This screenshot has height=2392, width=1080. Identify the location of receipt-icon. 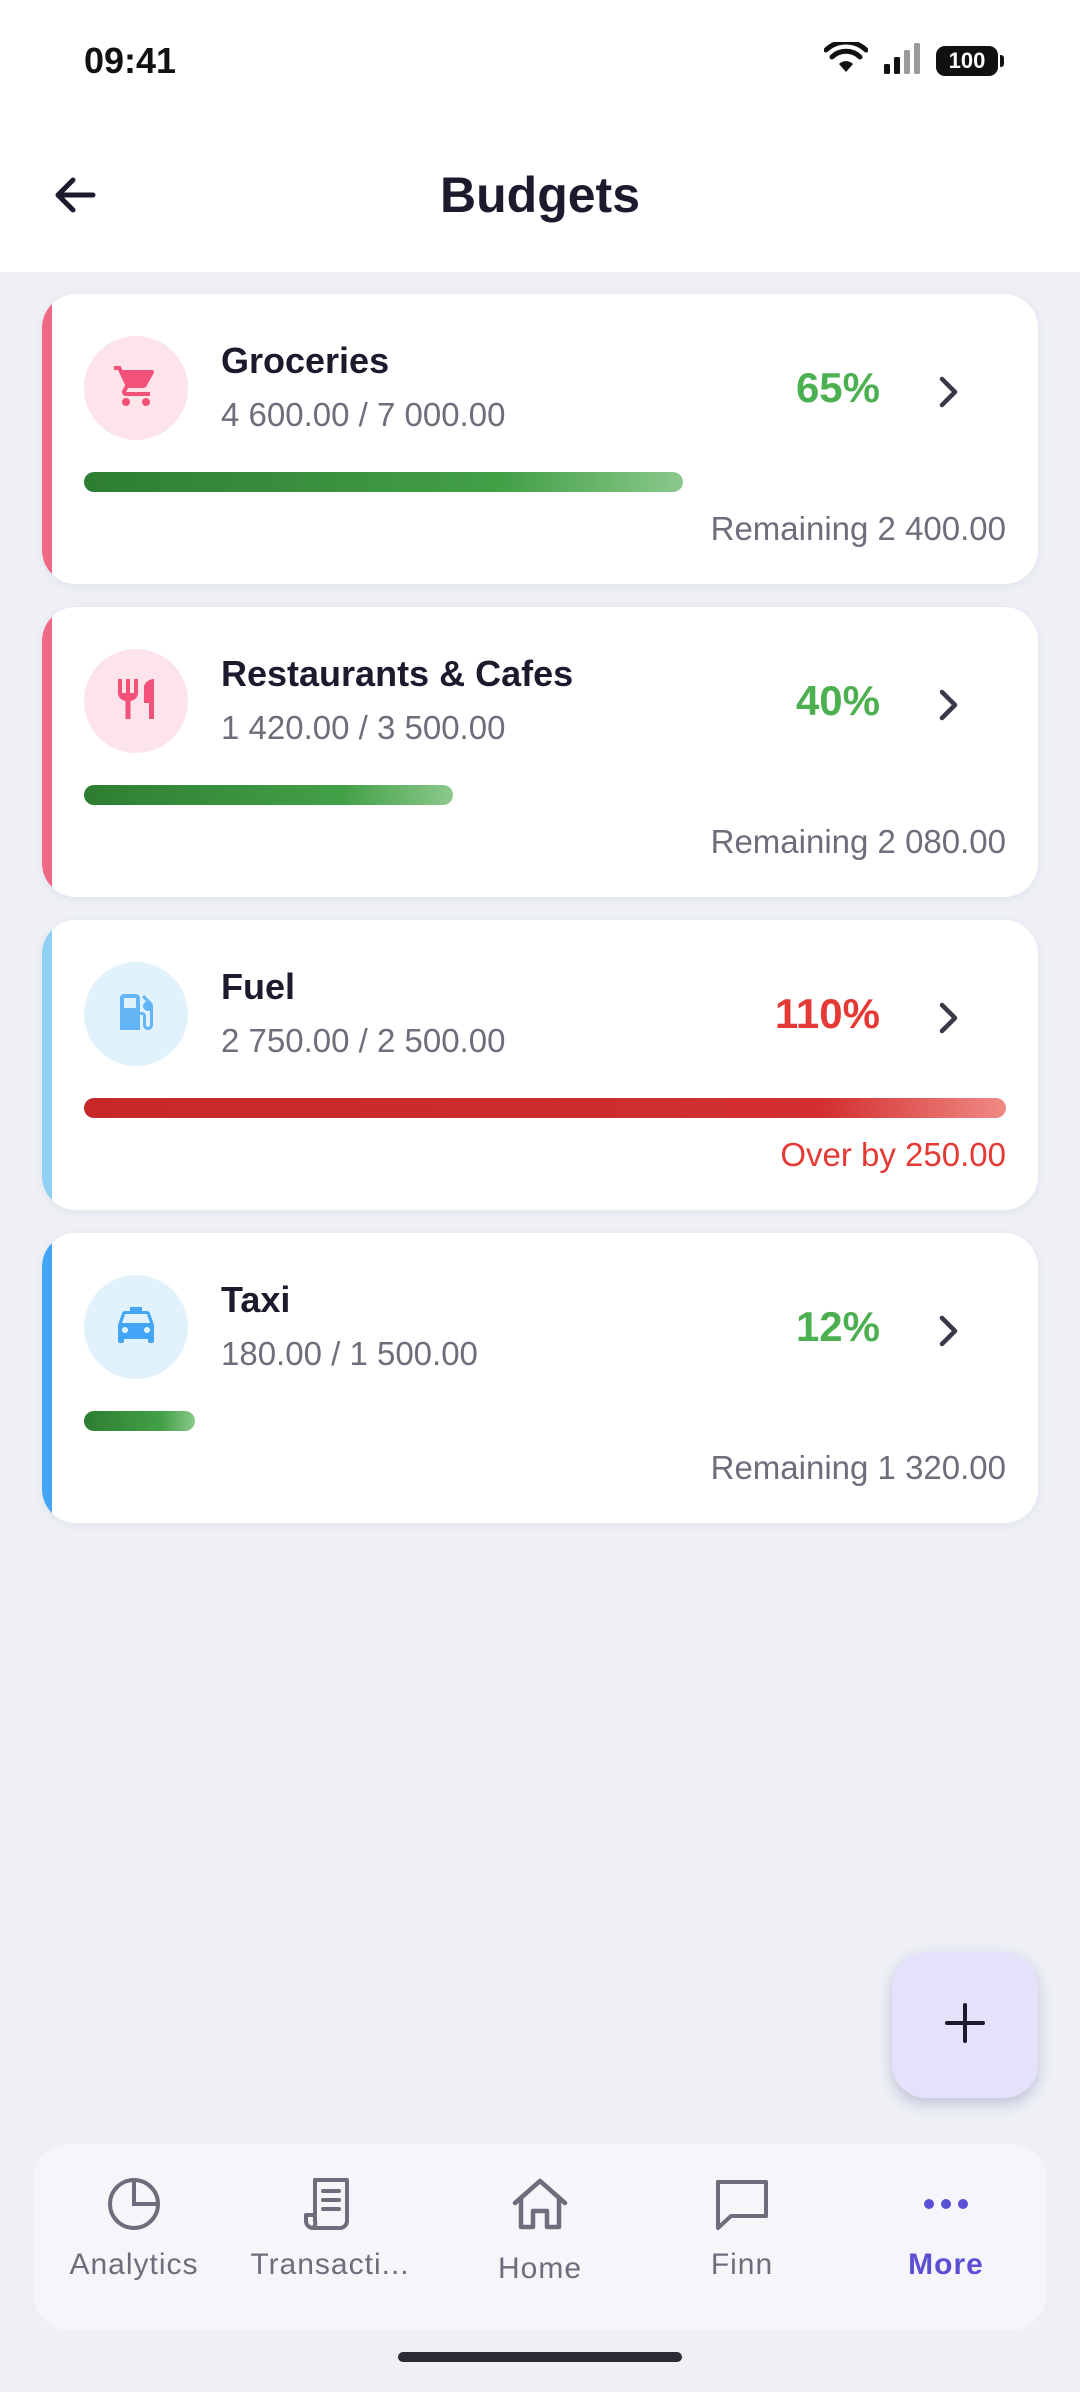
(330, 2204).